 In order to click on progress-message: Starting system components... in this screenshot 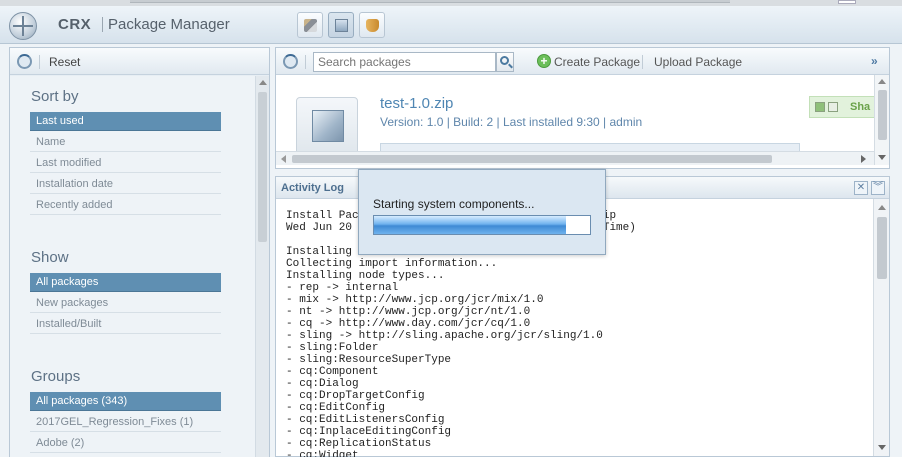, I will do `click(454, 204)`.